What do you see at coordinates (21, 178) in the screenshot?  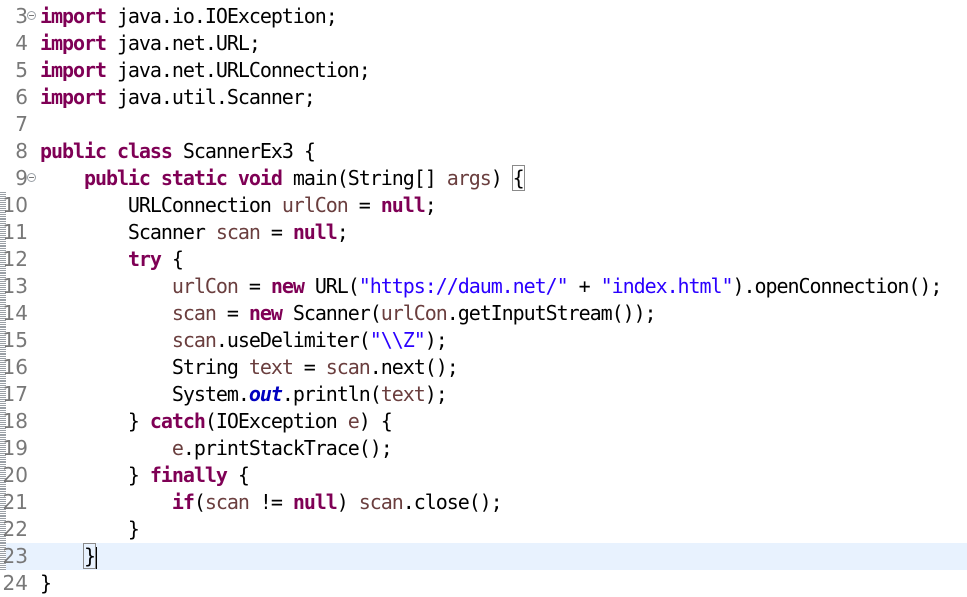 I see `line-number: 9` at bounding box center [21, 178].